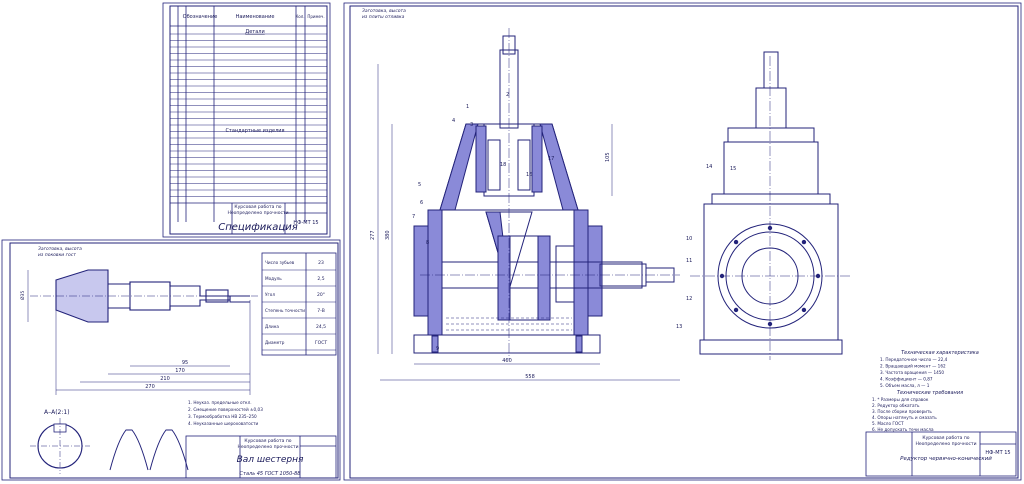 The image size is (1024, 484). I want to click on callout-number: 14, so click(709, 167).